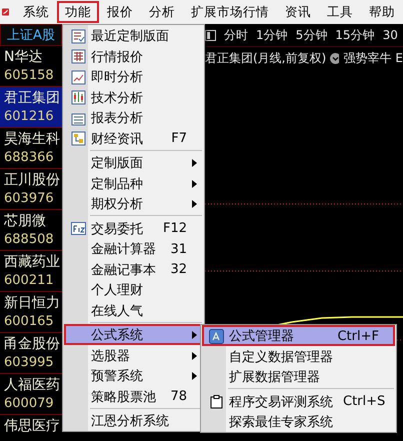 The height and width of the screenshot is (441, 403). What do you see at coordinates (390, 35) in the screenshot?
I see `period-tab: 30` at bounding box center [390, 35].